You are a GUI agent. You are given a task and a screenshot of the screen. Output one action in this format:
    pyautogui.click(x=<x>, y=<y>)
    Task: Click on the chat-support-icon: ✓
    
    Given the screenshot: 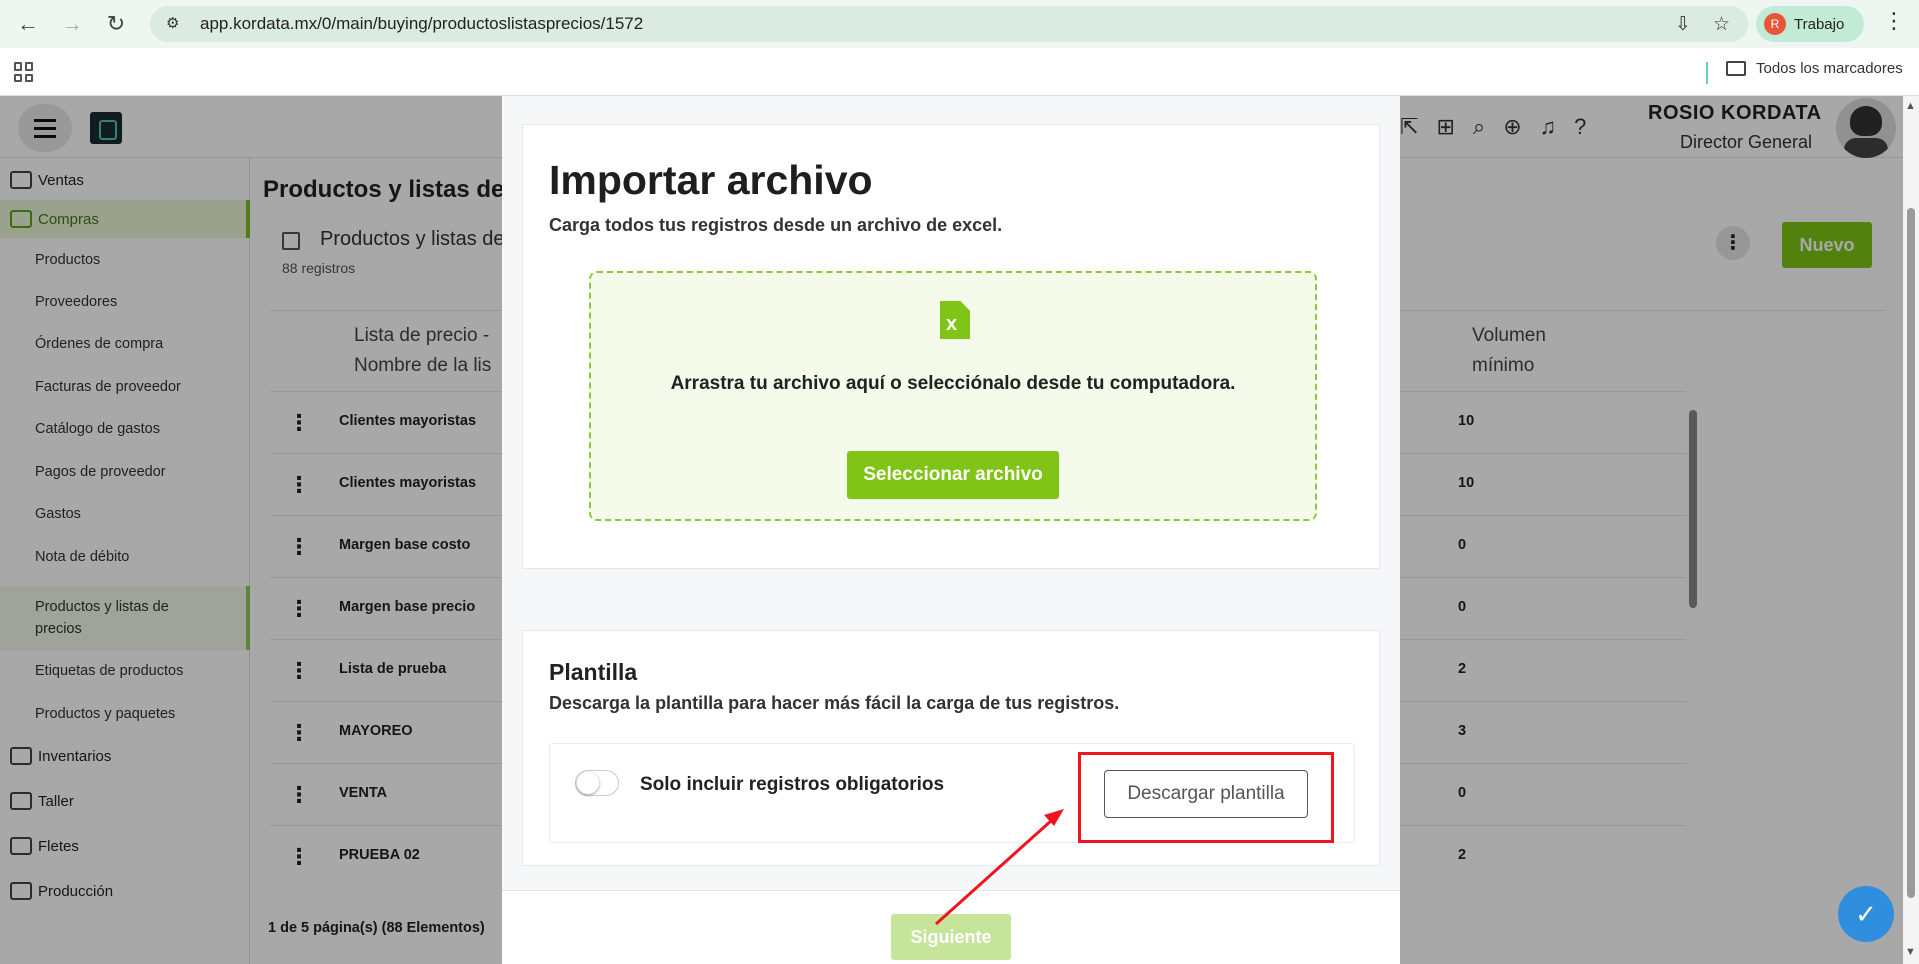 What is the action you would take?
    pyautogui.click(x=1866, y=914)
    